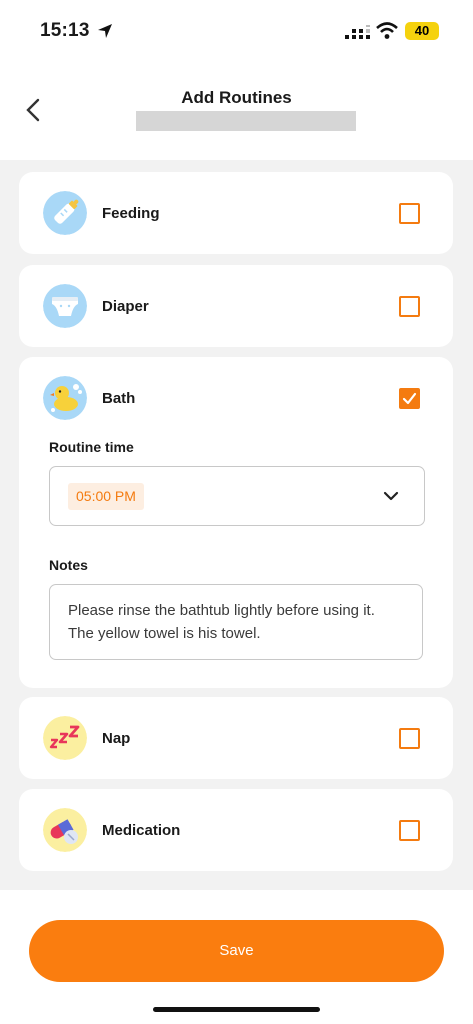 The height and width of the screenshot is (1024, 473). Describe the element at coordinates (236, 31) in the screenshot. I see `status-bar: 15:13 40` at that location.